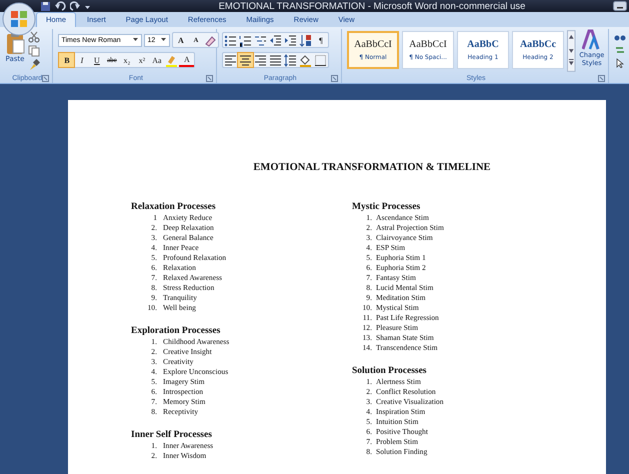 Image resolution: width=629 pixels, height=474 pixels. Describe the element at coordinates (620, 63) in the screenshot. I see `cursor-arrow-icon` at that location.